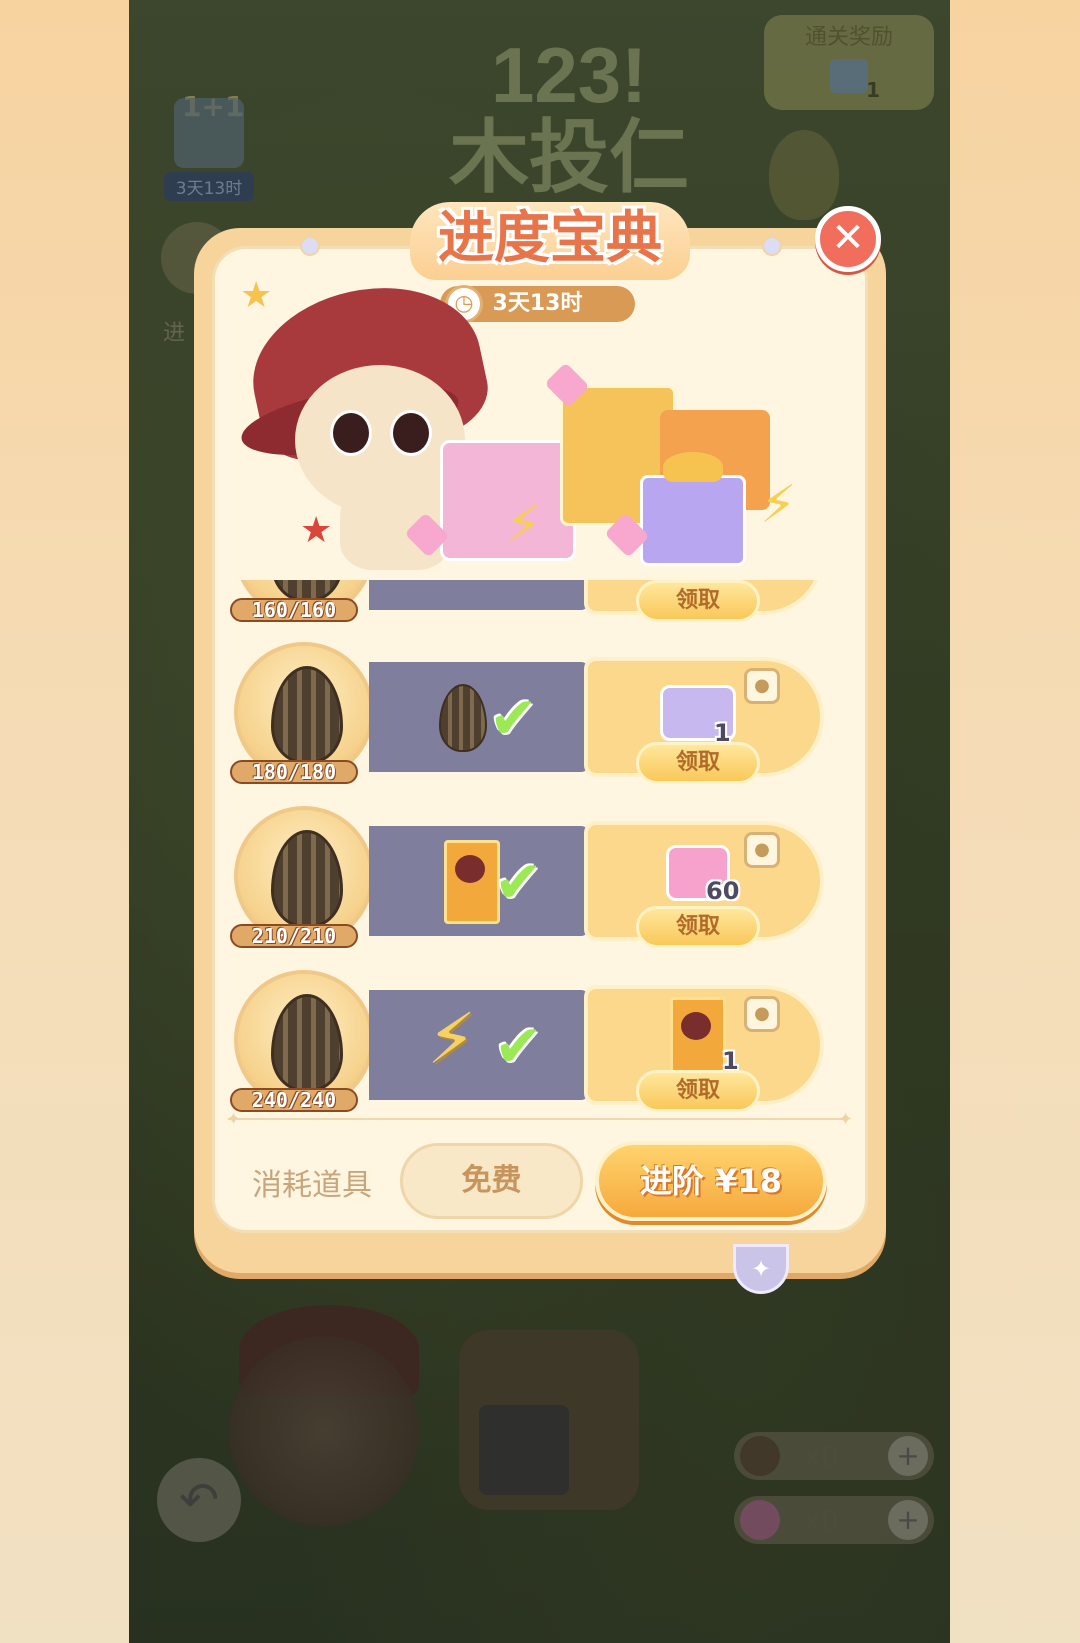  What do you see at coordinates (479, 1045) in the screenshot?
I see `free-reward-slot: ⚡ ✔` at bounding box center [479, 1045].